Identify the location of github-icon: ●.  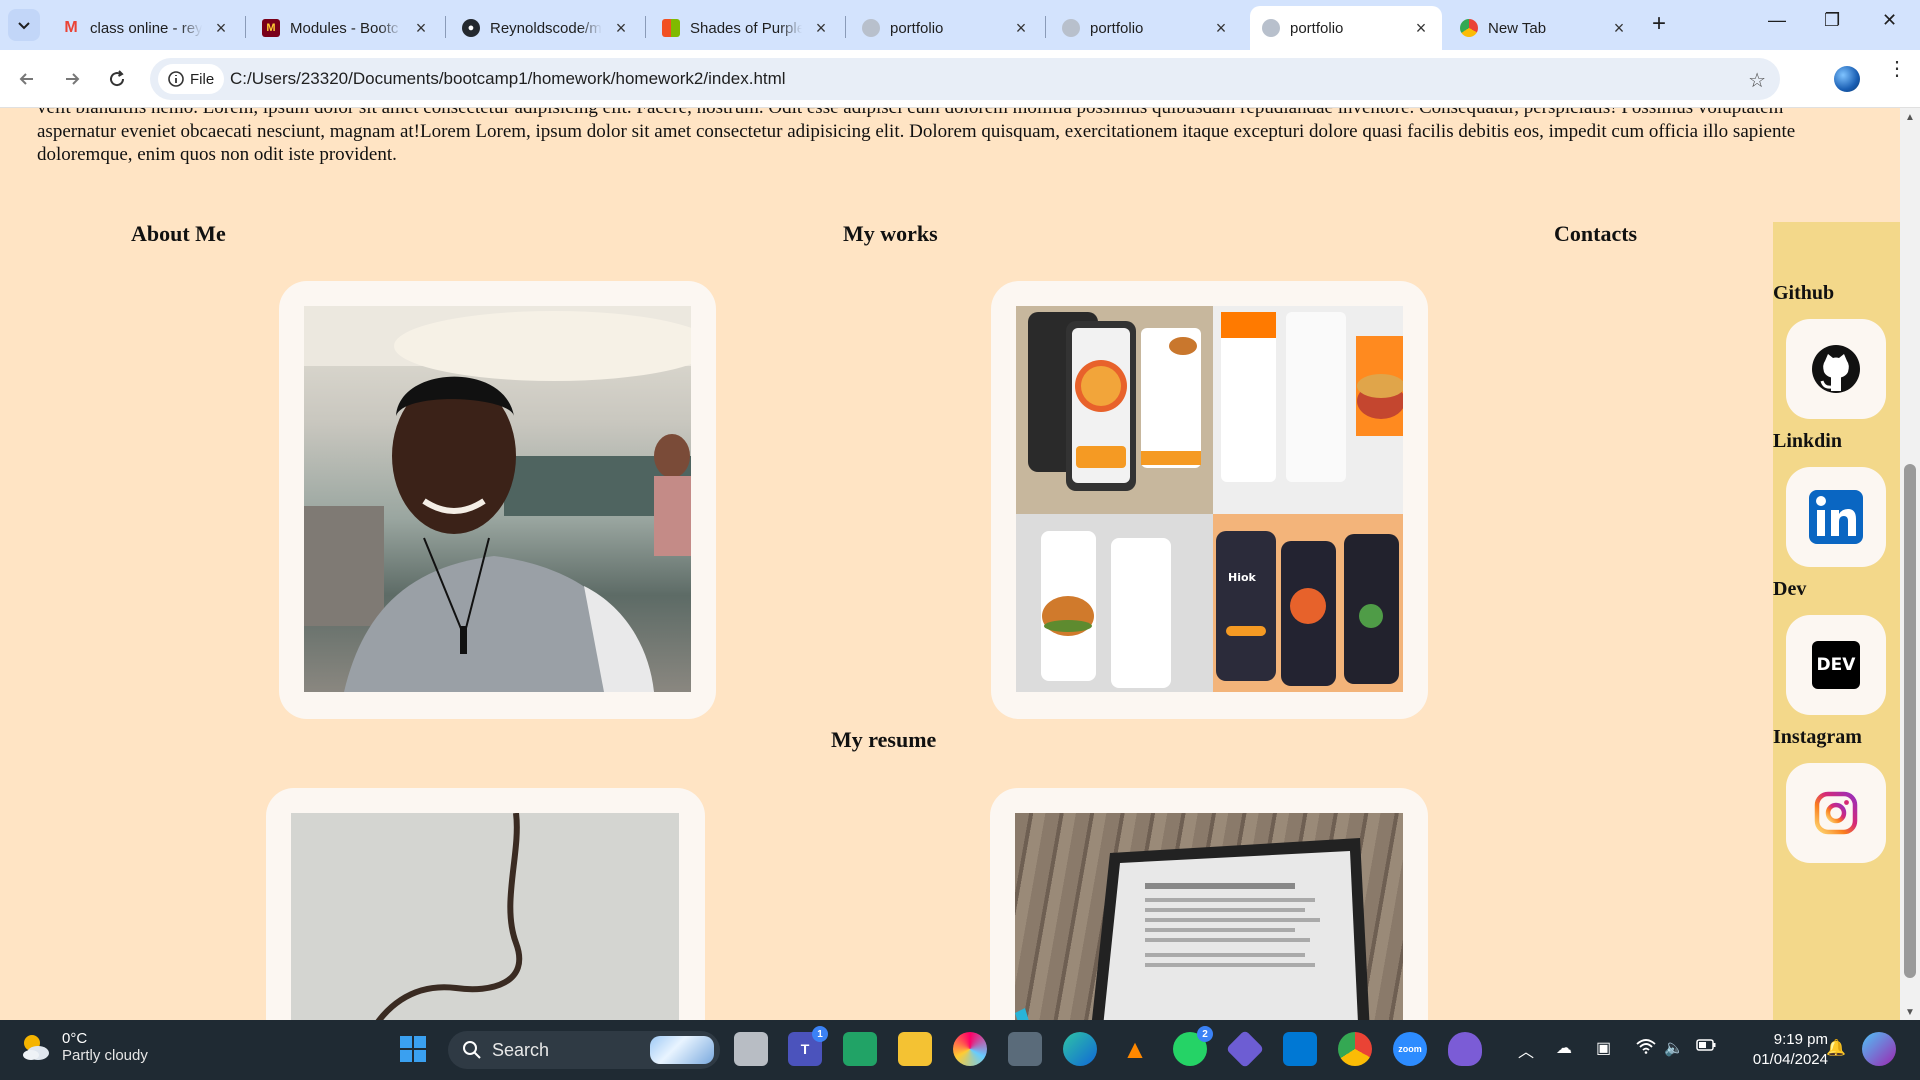
(471, 28).